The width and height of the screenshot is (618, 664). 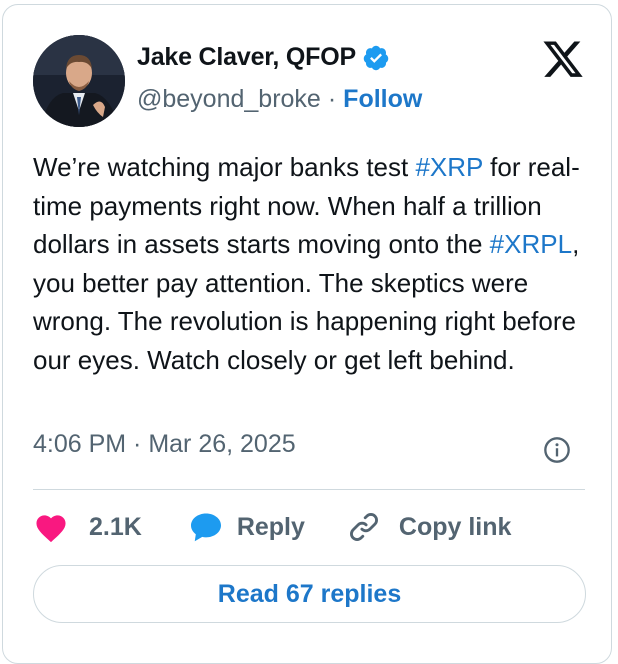 What do you see at coordinates (205, 527) in the screenshot?
I see `reply-bubble-icon` at bounding box center [205, 527].